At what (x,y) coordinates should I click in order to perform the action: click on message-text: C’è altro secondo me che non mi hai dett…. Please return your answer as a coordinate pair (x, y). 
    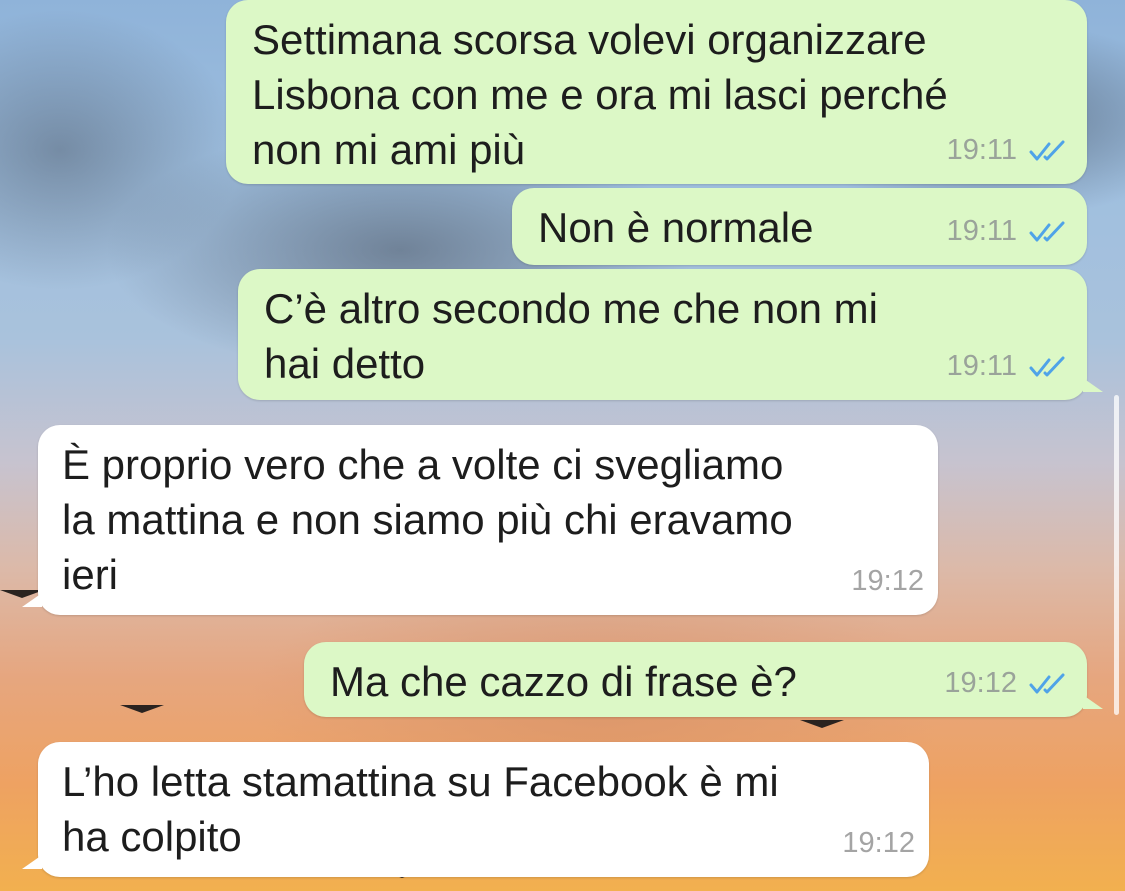
    Looking at the image, I should click on (571, 336).